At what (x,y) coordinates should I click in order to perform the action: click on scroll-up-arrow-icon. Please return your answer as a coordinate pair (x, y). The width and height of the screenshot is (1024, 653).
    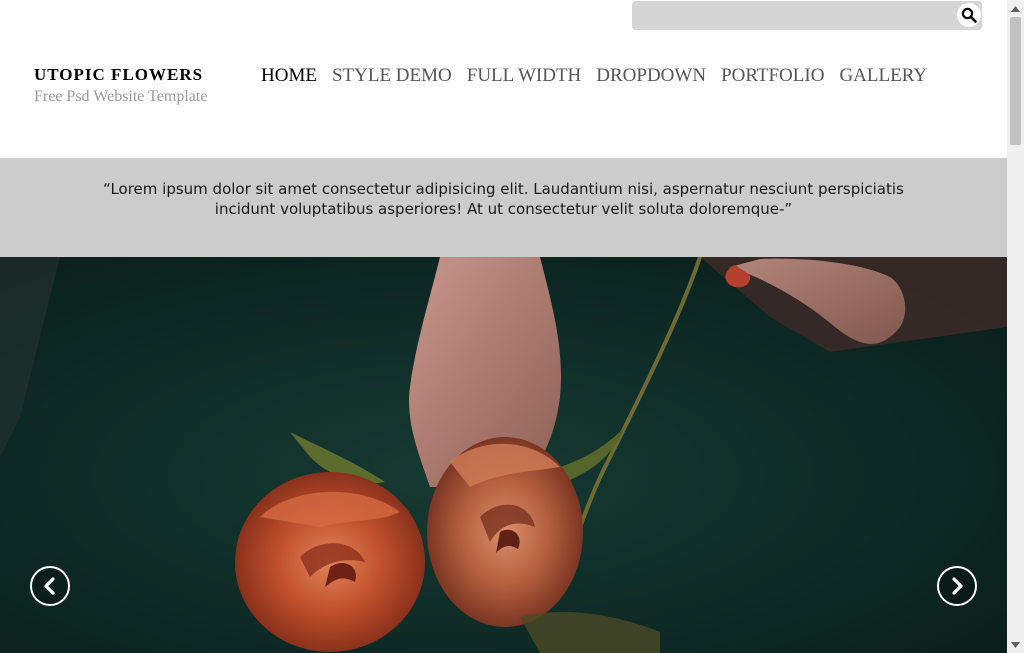
    Looking at the image, I should click on (1015, 8).